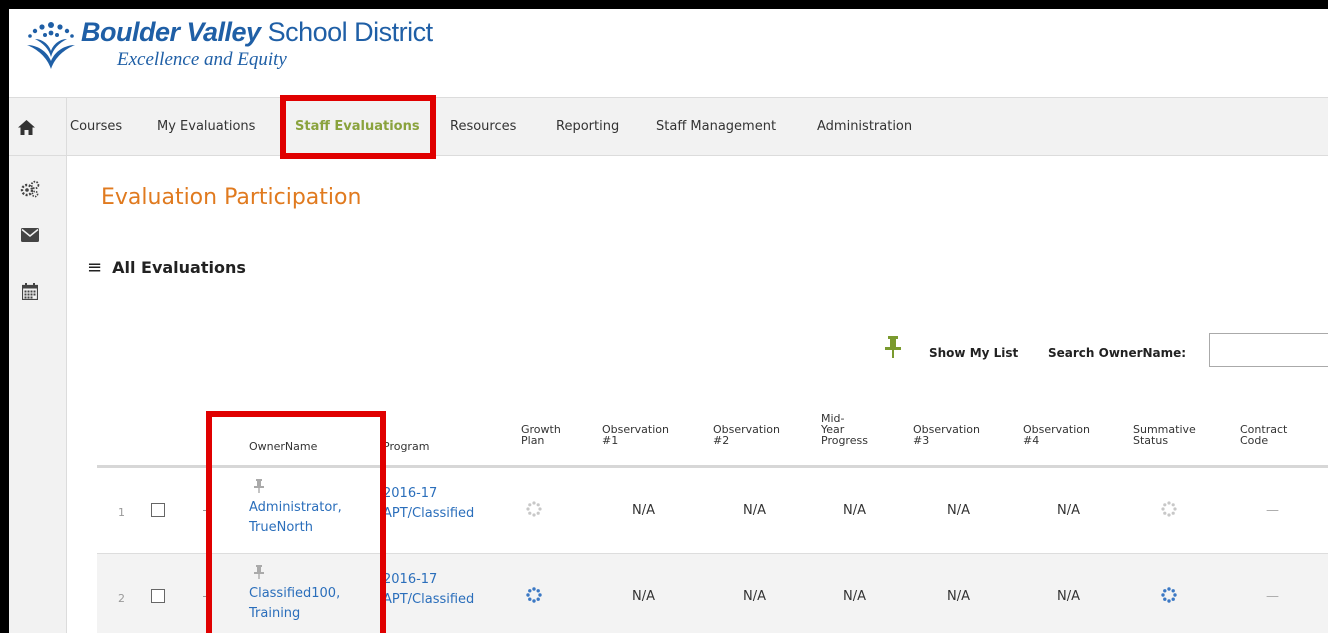  I want to click on rail-messages-button, so click(30, 235).